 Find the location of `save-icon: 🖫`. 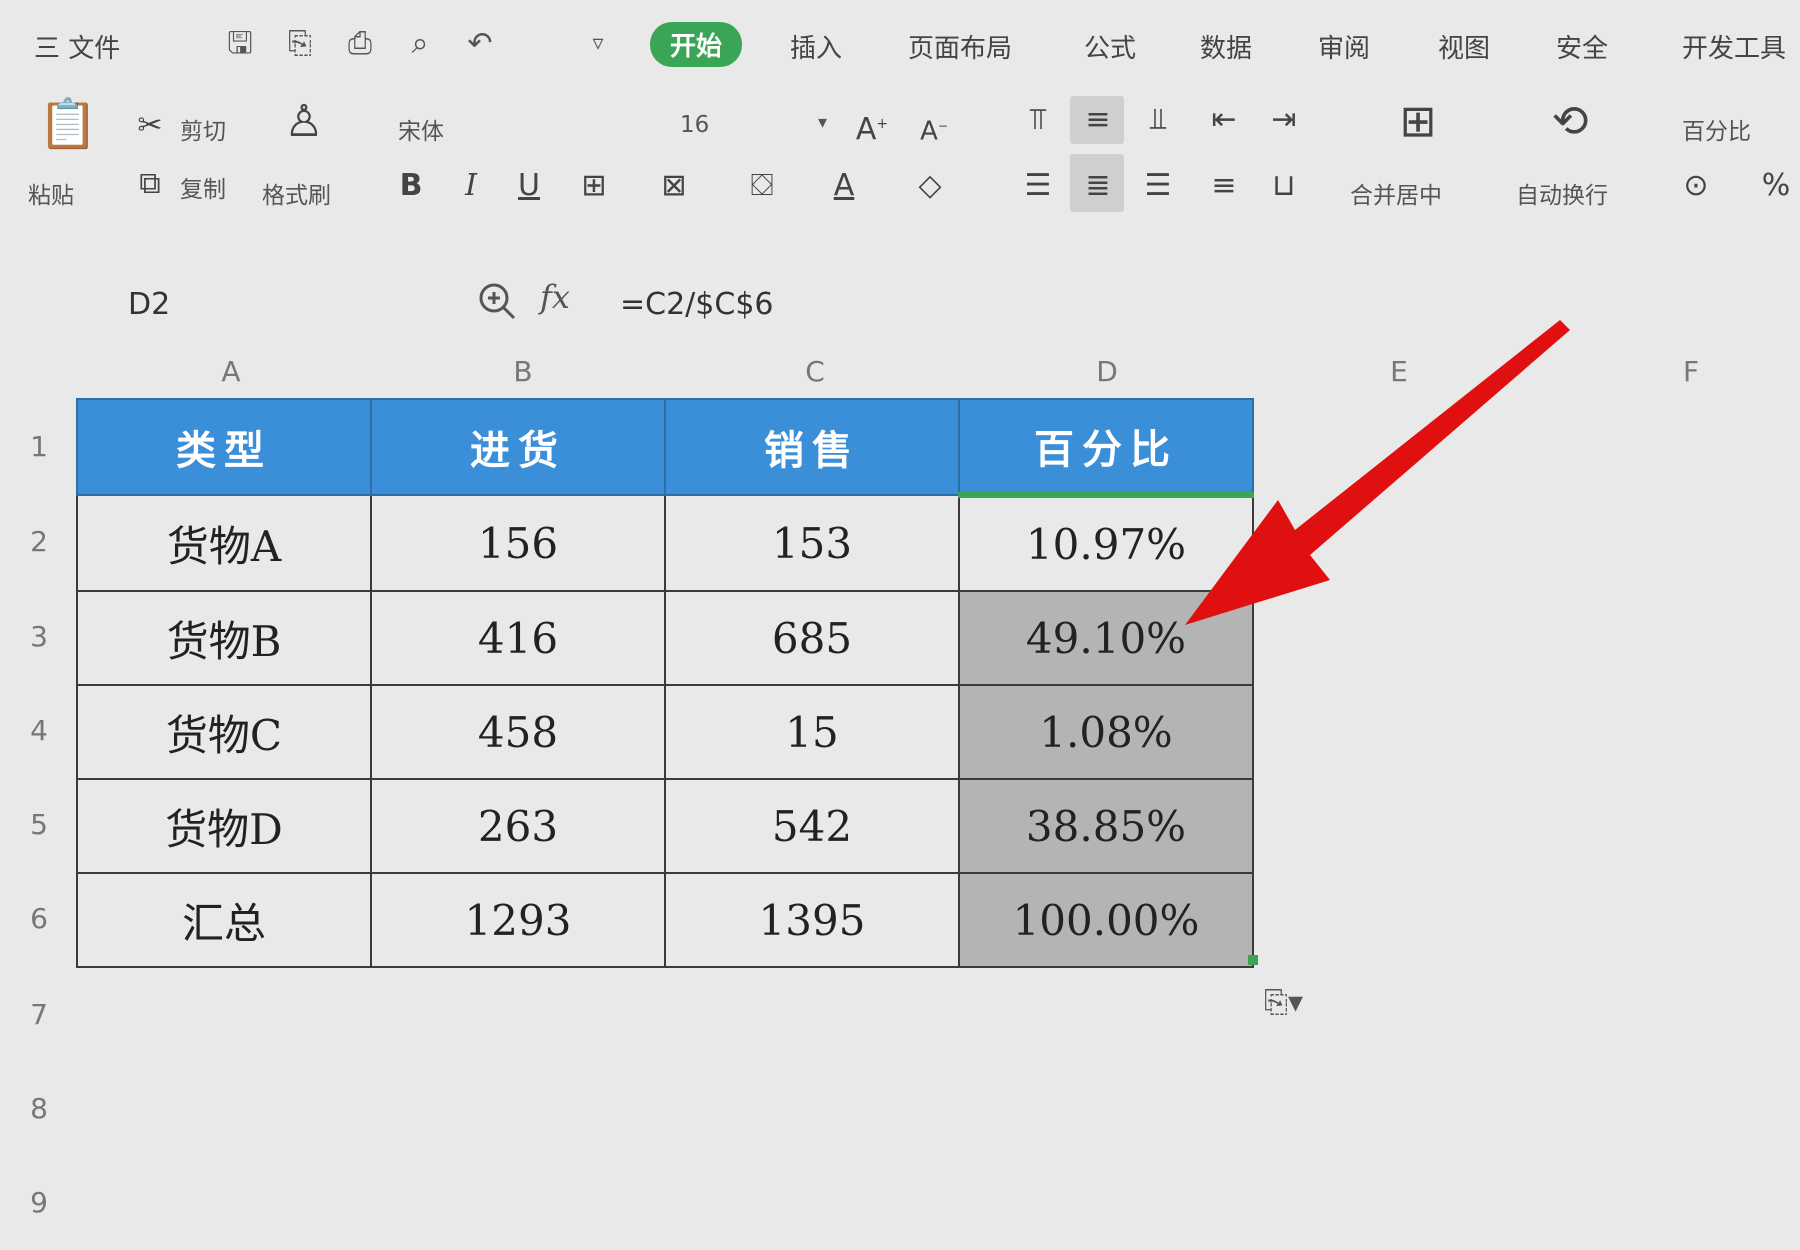

save-icon: 🖫 is located at coordinates (240, 44).